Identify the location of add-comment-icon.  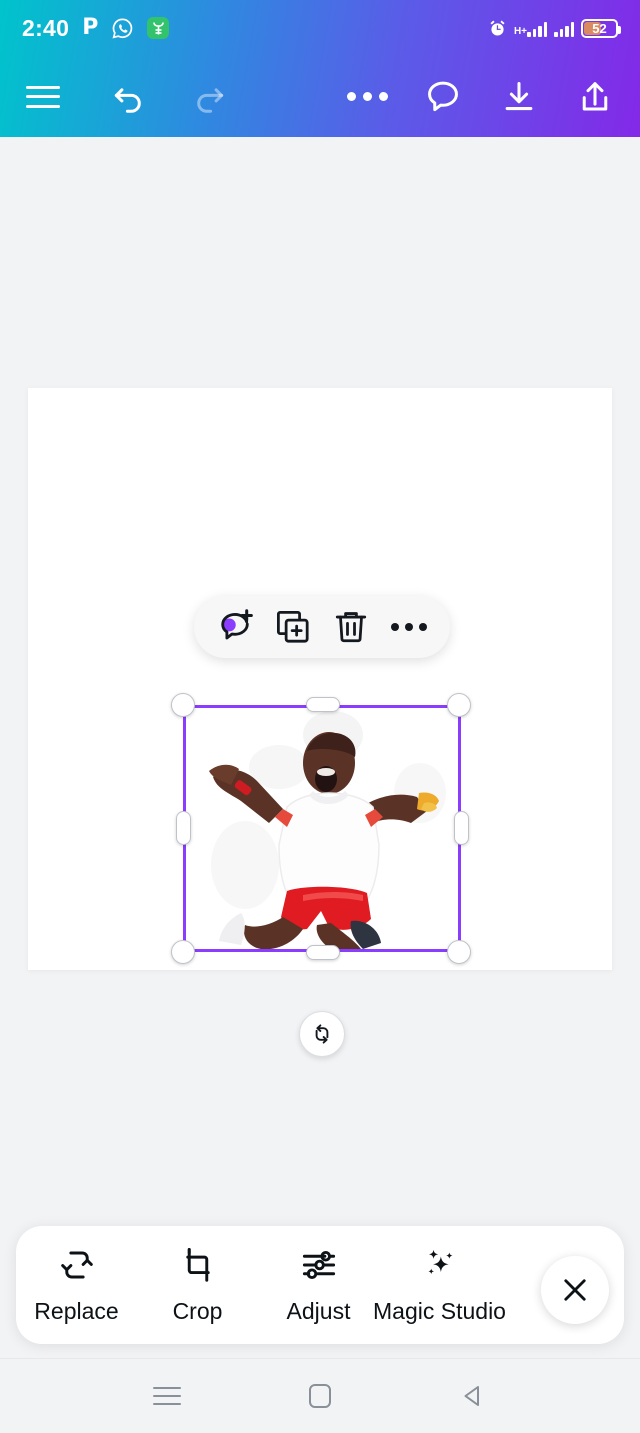
(237, 624).